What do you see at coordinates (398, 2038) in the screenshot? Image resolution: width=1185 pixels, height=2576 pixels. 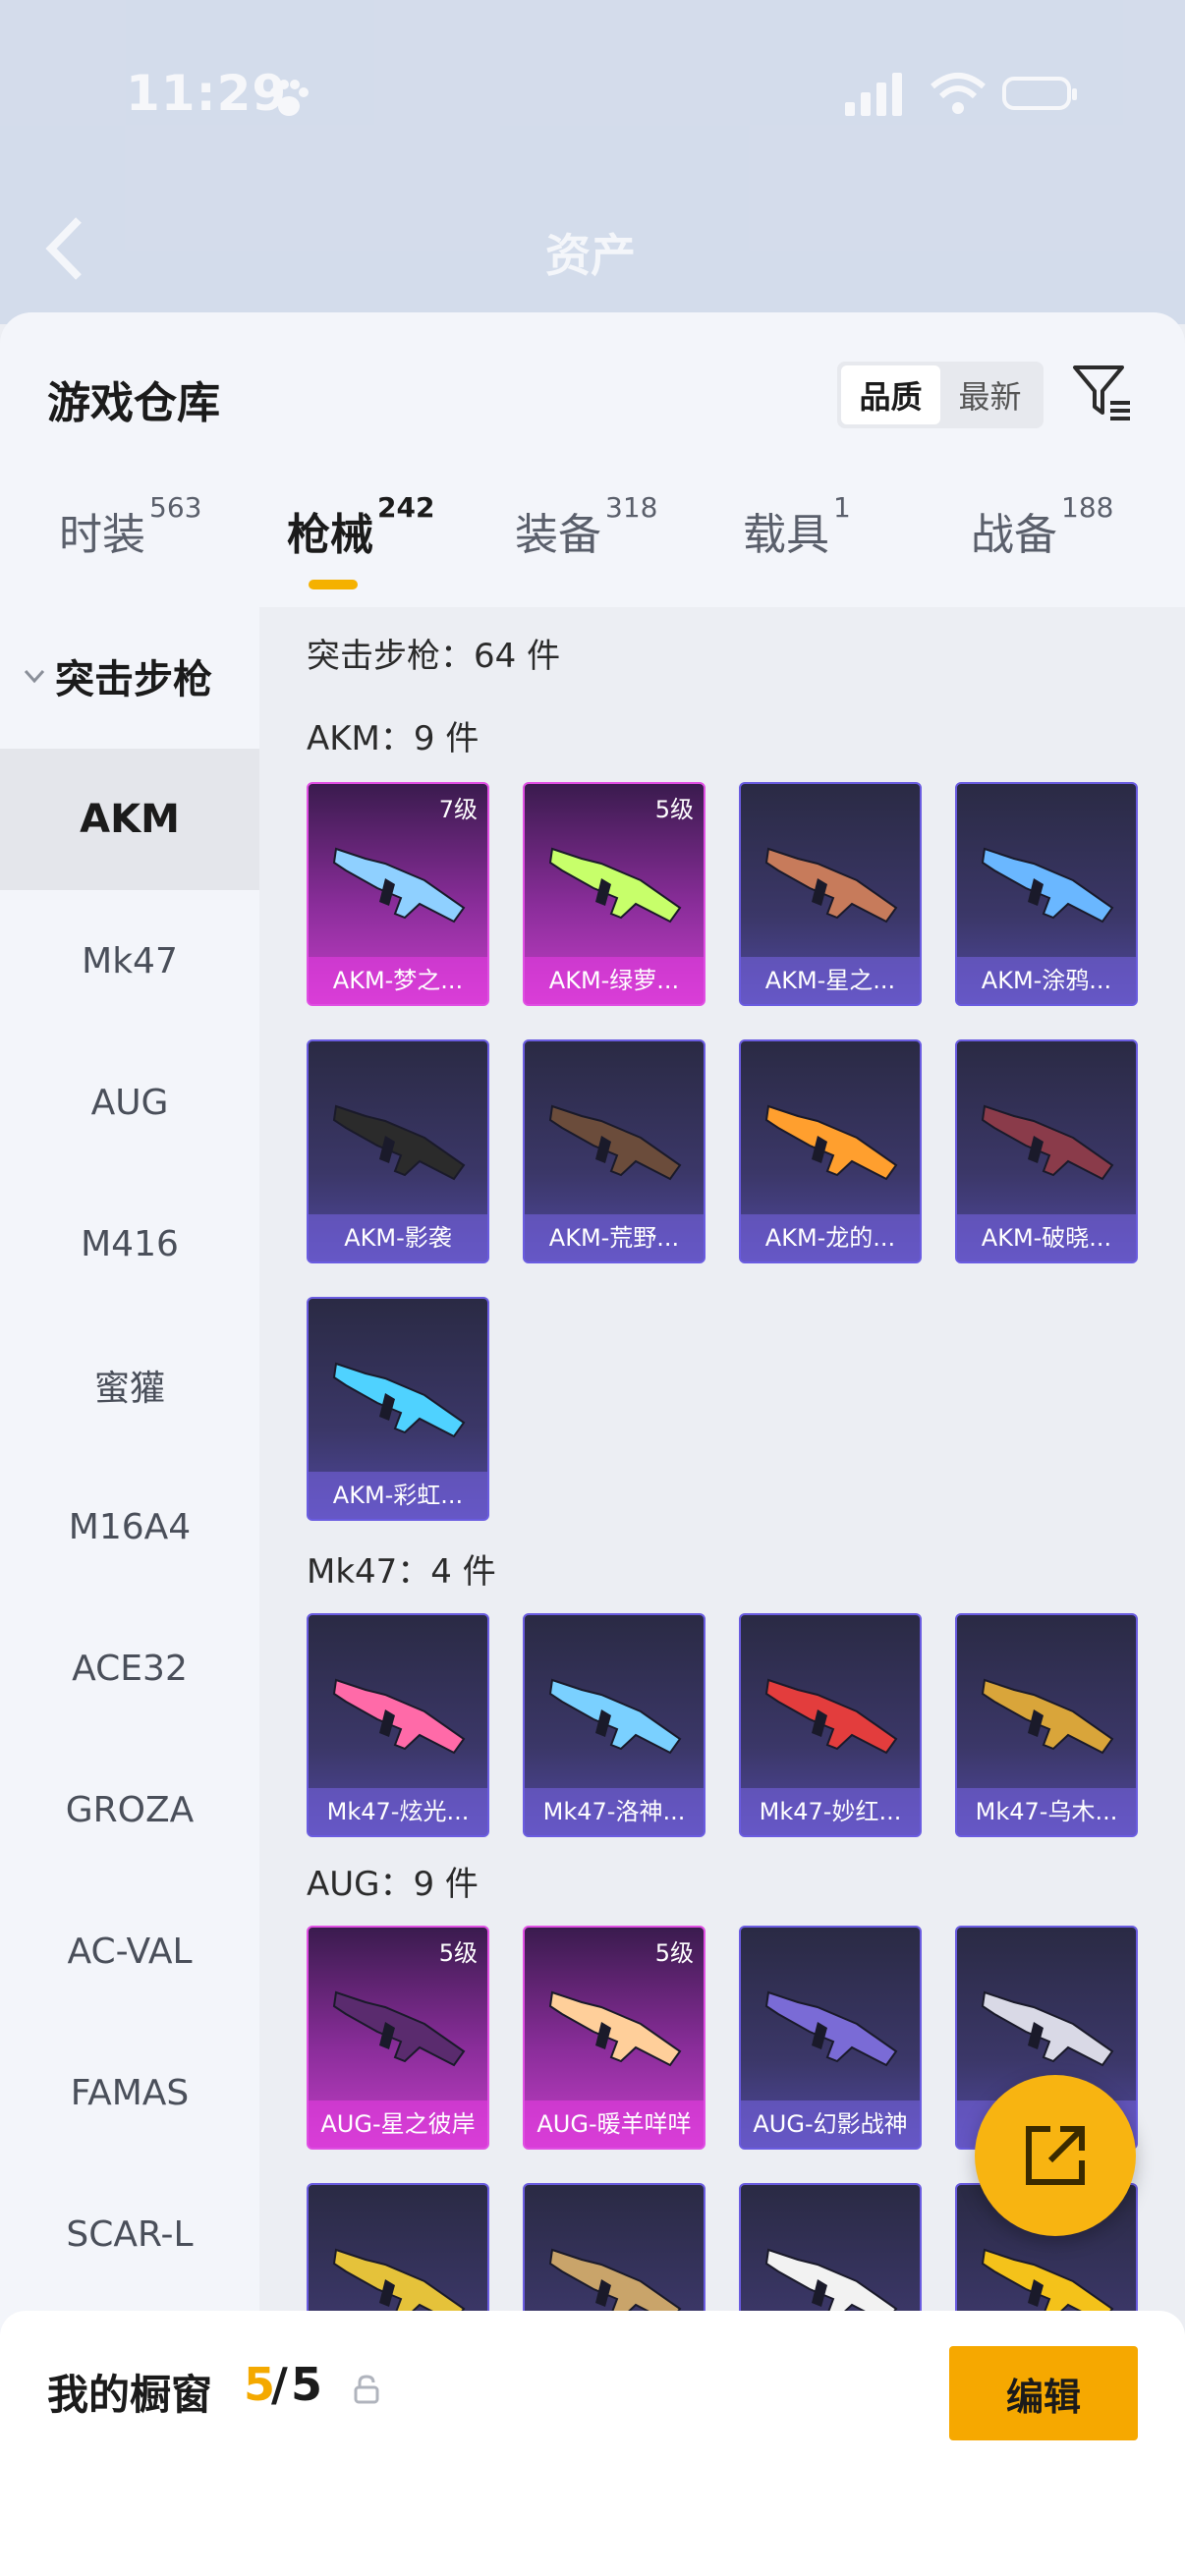 I see `weapon-card: 5级 AUG-星之彼岸` at bounding box center [398, 2038].